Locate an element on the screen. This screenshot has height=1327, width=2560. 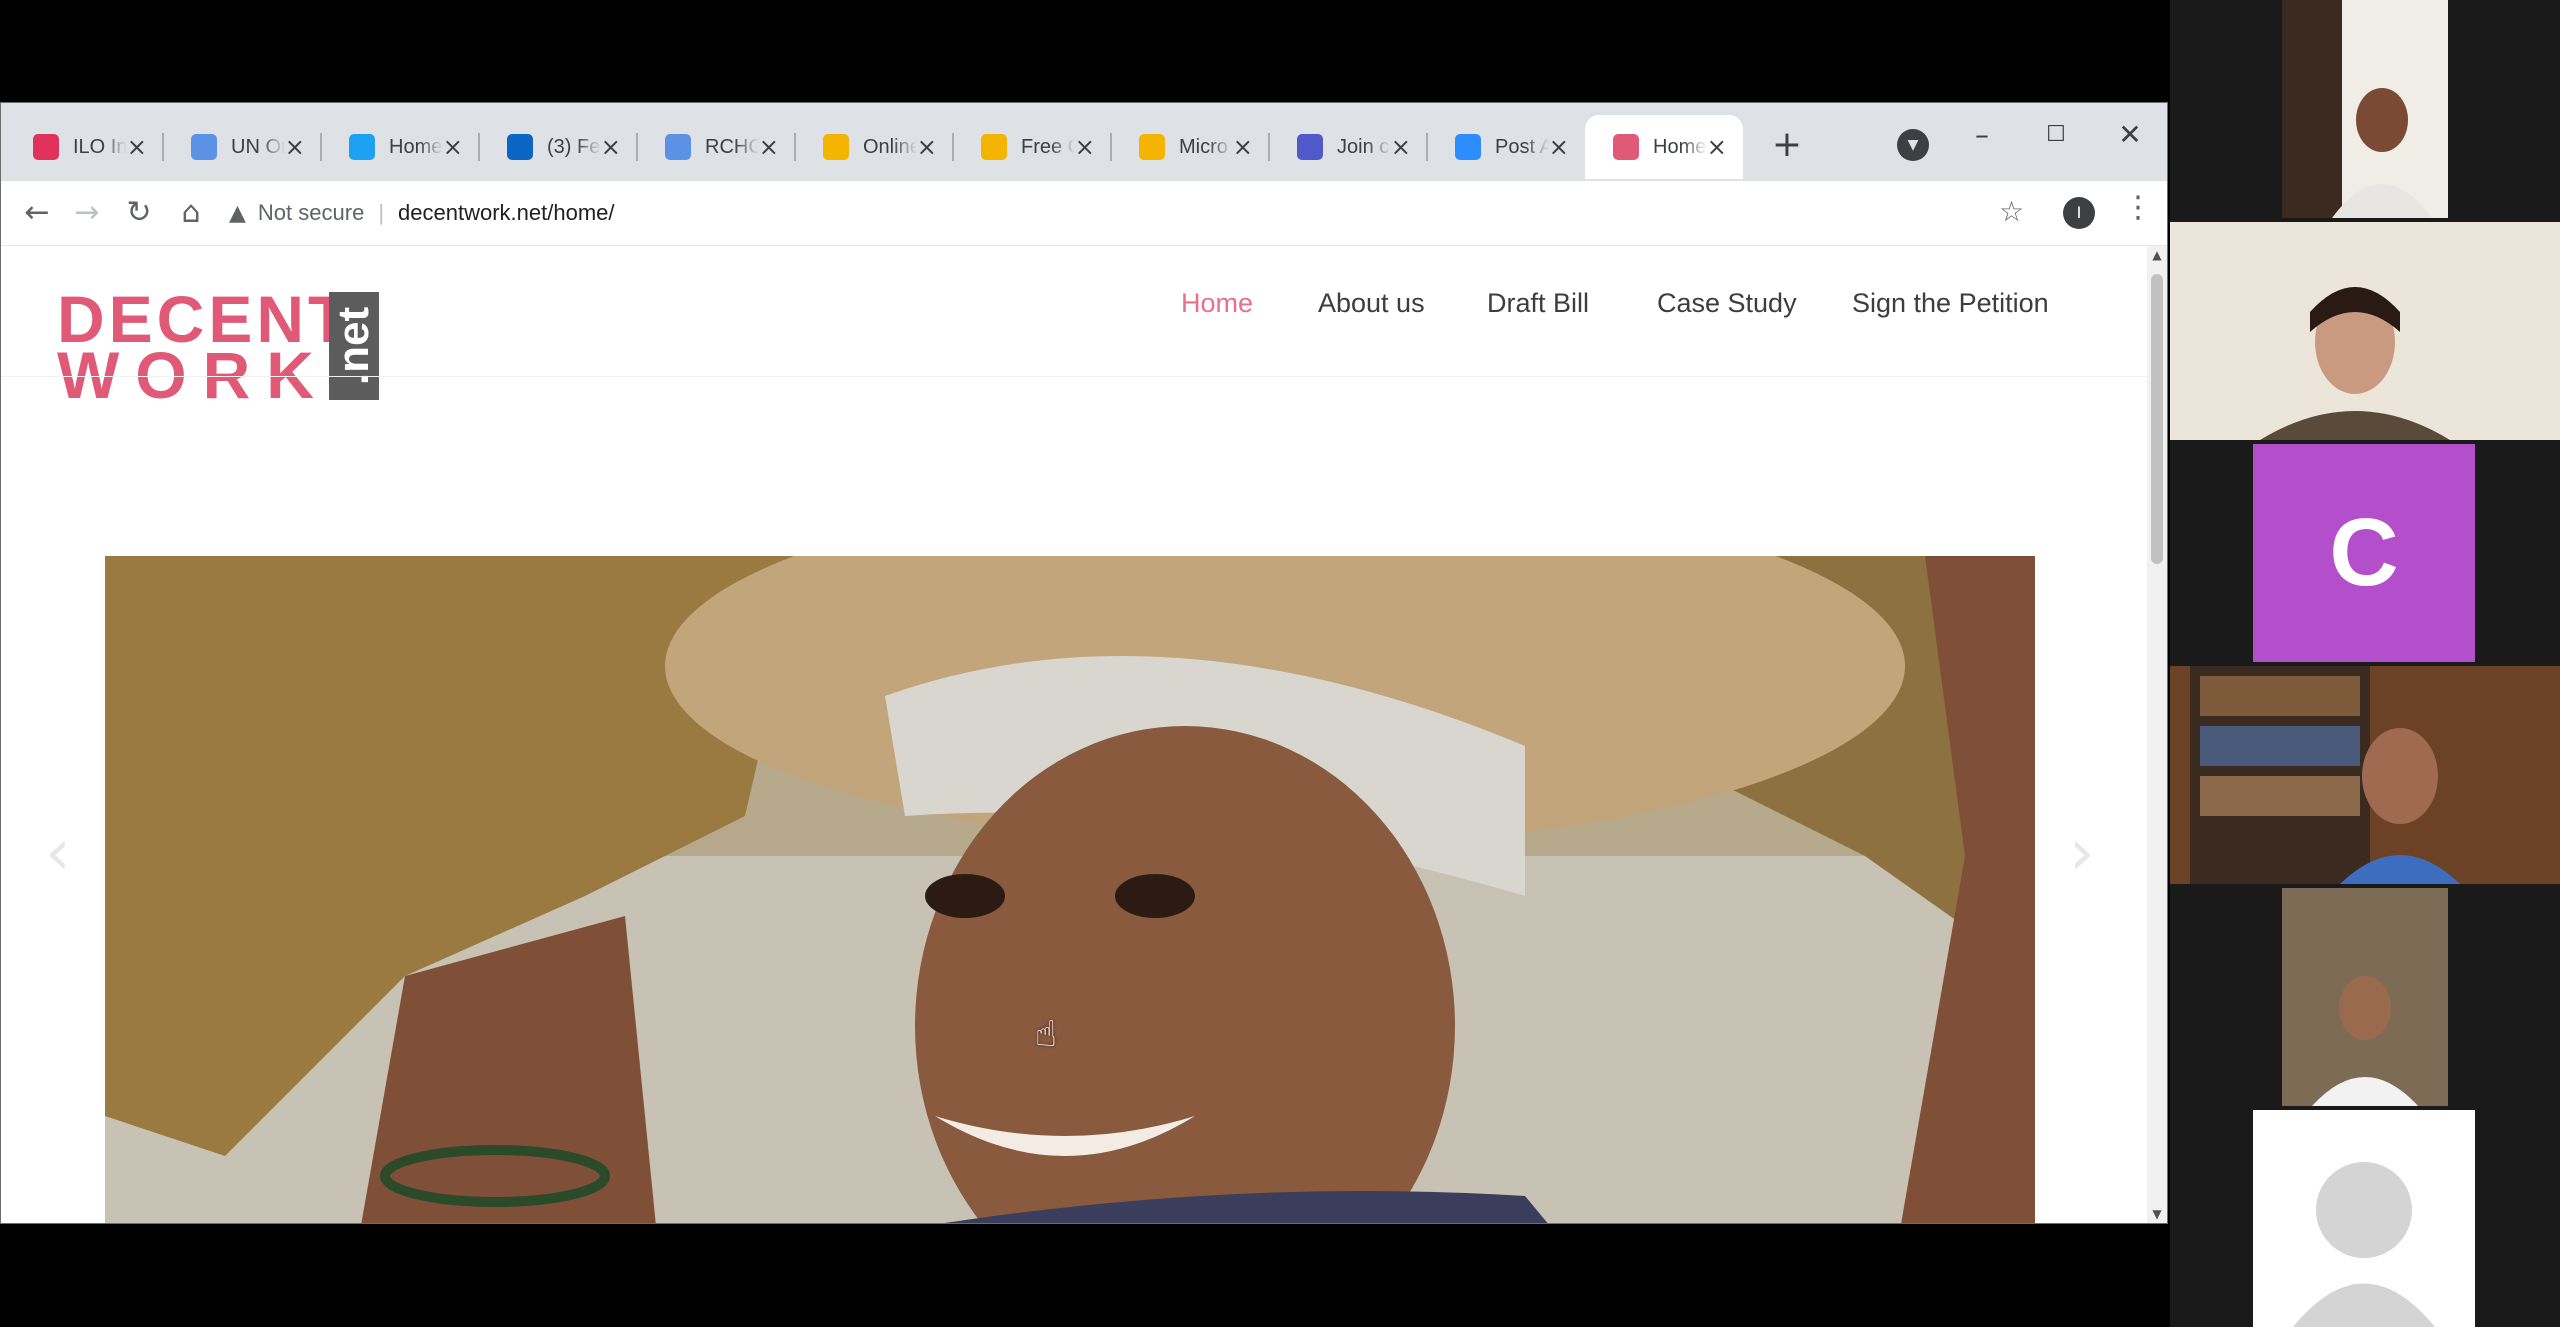
tab-title: Free C is located at coordinates (1048, 146).